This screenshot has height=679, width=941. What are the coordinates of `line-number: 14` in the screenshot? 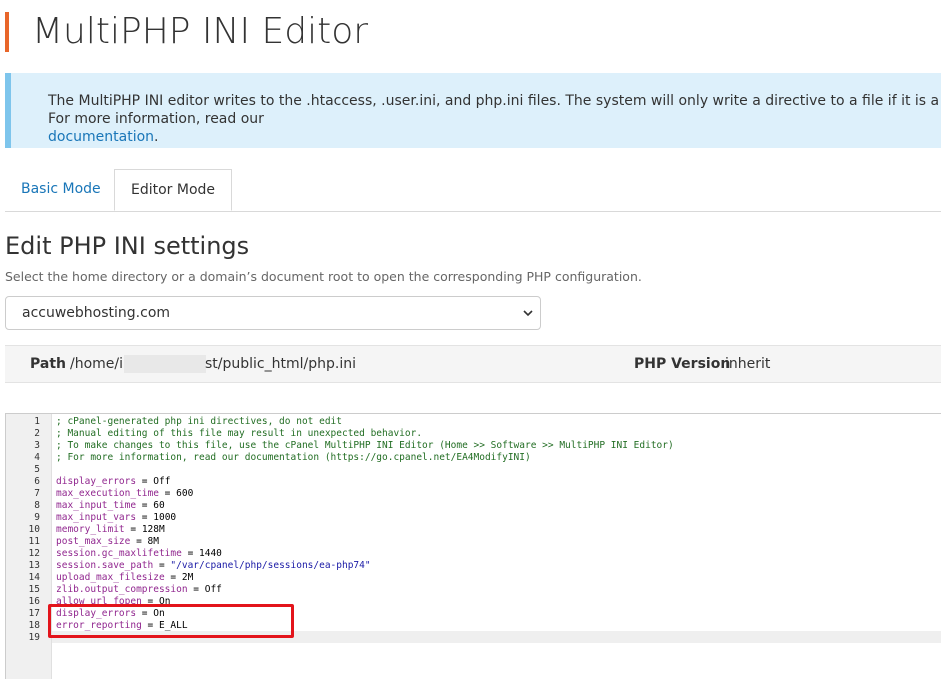 It's located at (34, 577).